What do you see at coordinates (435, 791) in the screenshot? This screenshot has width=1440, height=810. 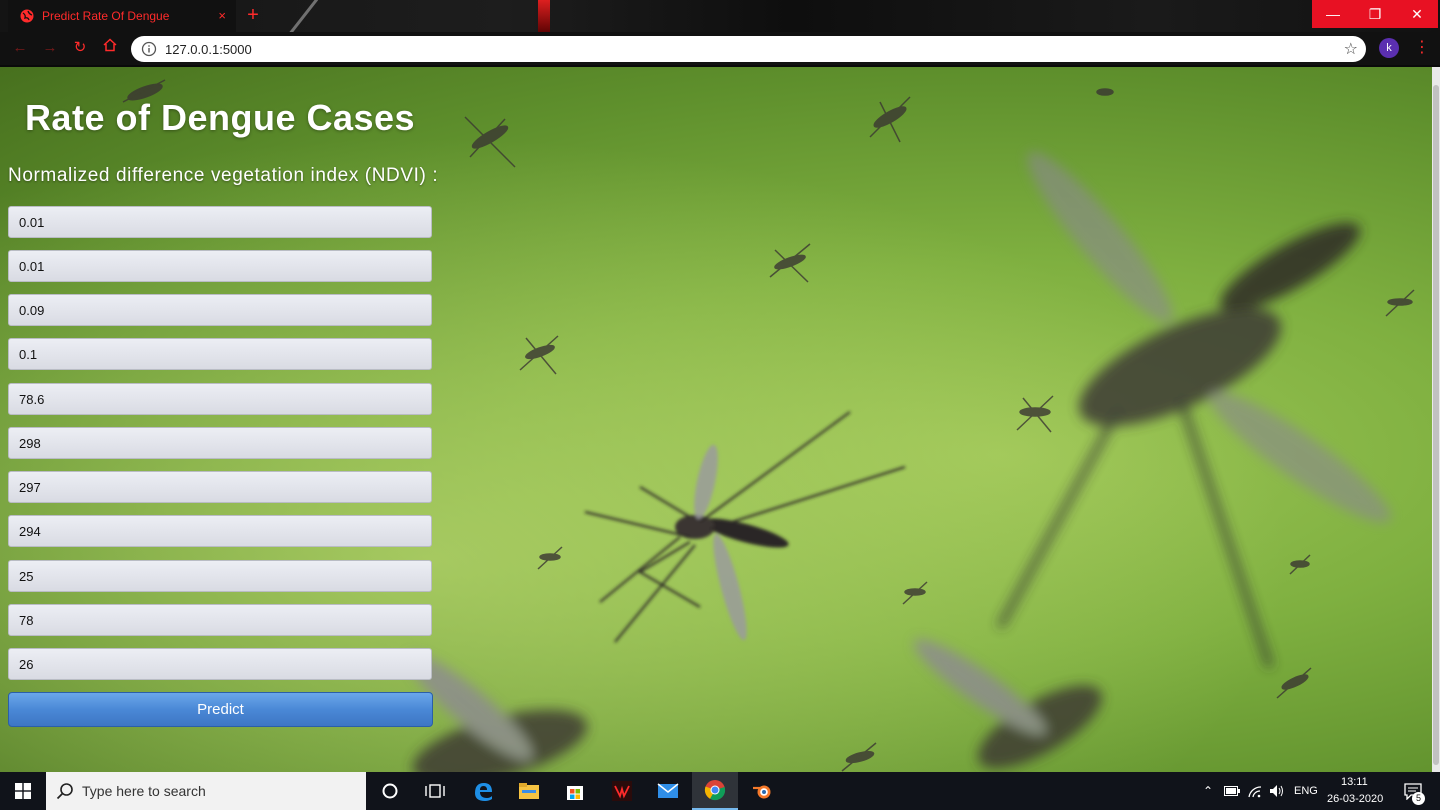 I see `task-view-icon` at bounding box center [435, 791].